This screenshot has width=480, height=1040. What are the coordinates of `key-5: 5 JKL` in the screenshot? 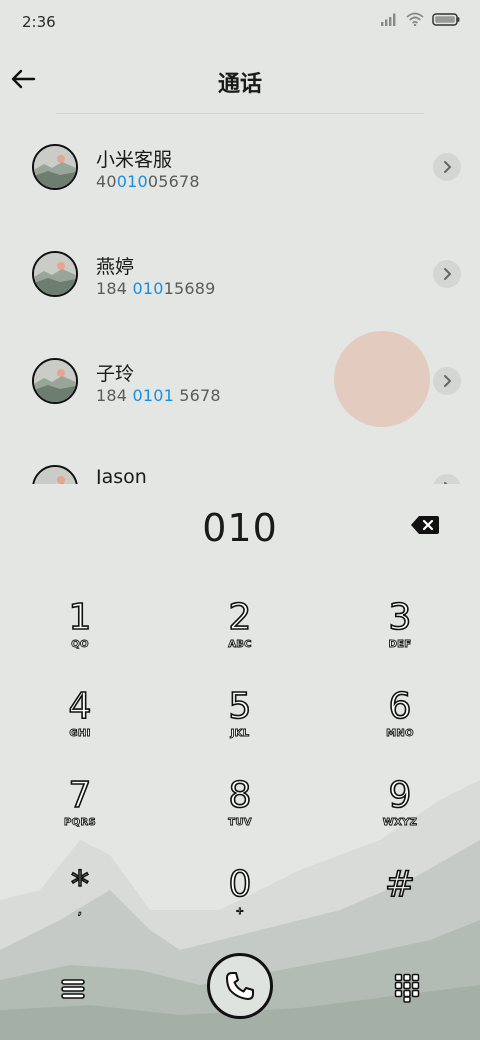 It's located at (240, 726).